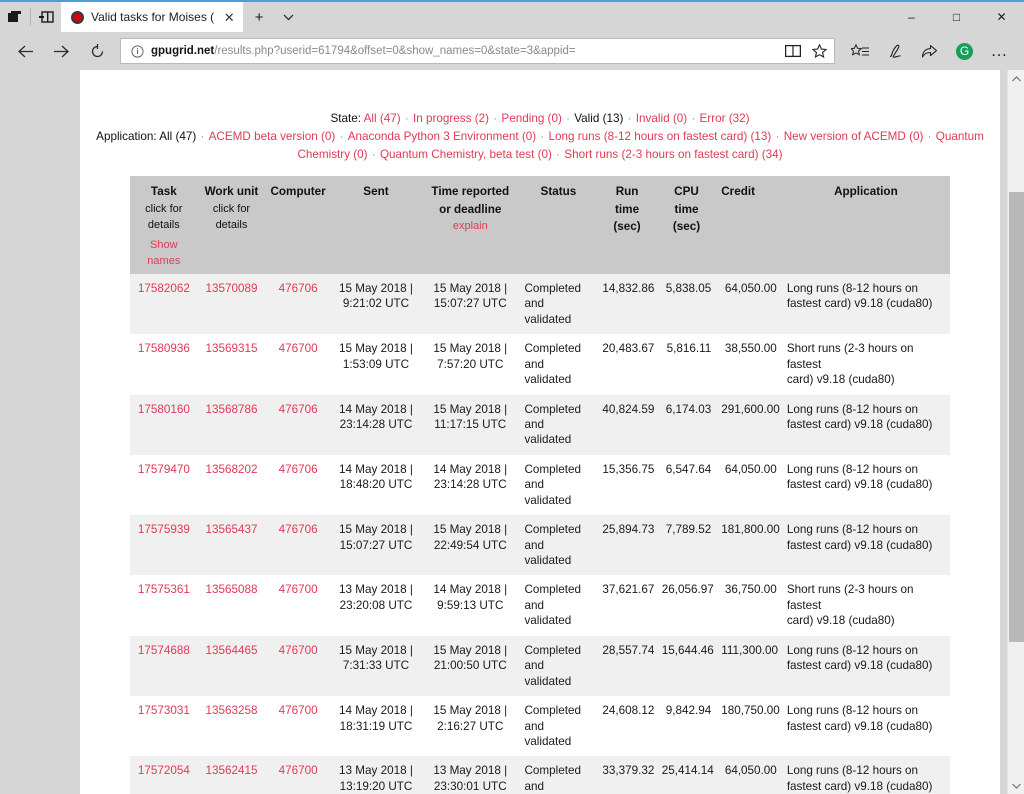 The width and height of the screenshot is (1024, 794). I want to click on work-unit-link: 13569315, so click(231, 348).